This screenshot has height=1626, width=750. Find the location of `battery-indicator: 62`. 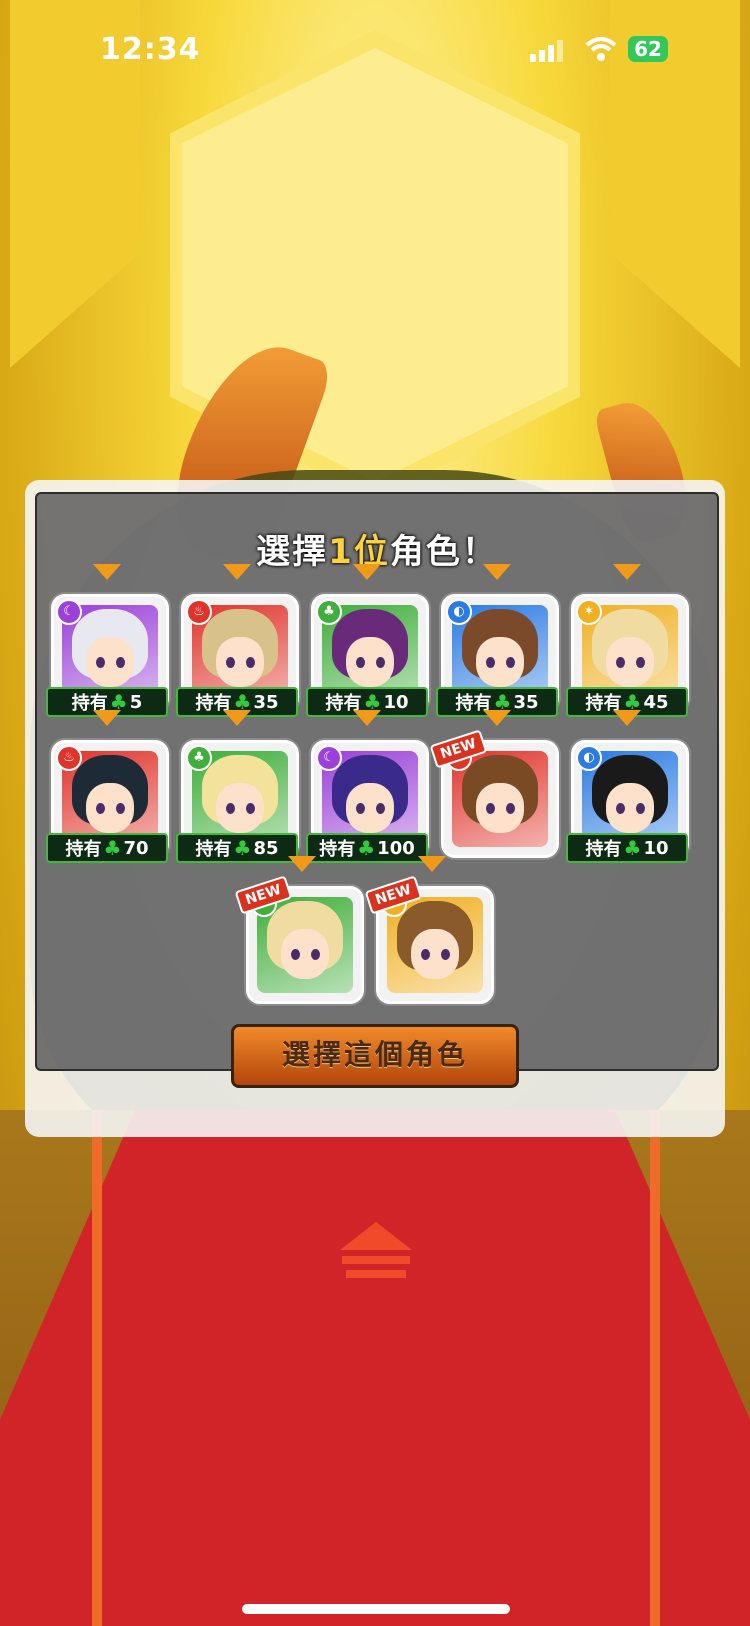

battery-indicator: 62 is located at coordinates (648, 49).